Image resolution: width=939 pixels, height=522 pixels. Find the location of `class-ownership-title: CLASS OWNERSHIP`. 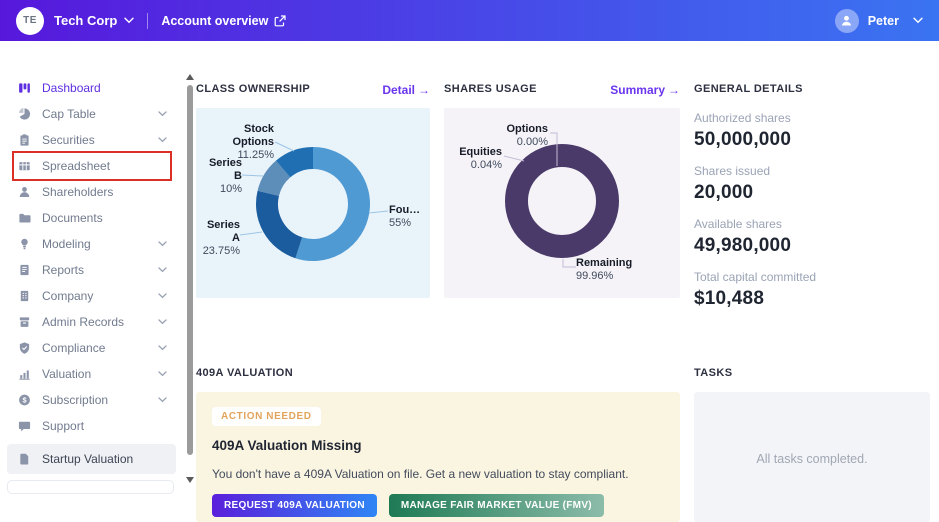

class-ownership-title: CLASS OWNERSHIP is located at coordinates (253, 89).